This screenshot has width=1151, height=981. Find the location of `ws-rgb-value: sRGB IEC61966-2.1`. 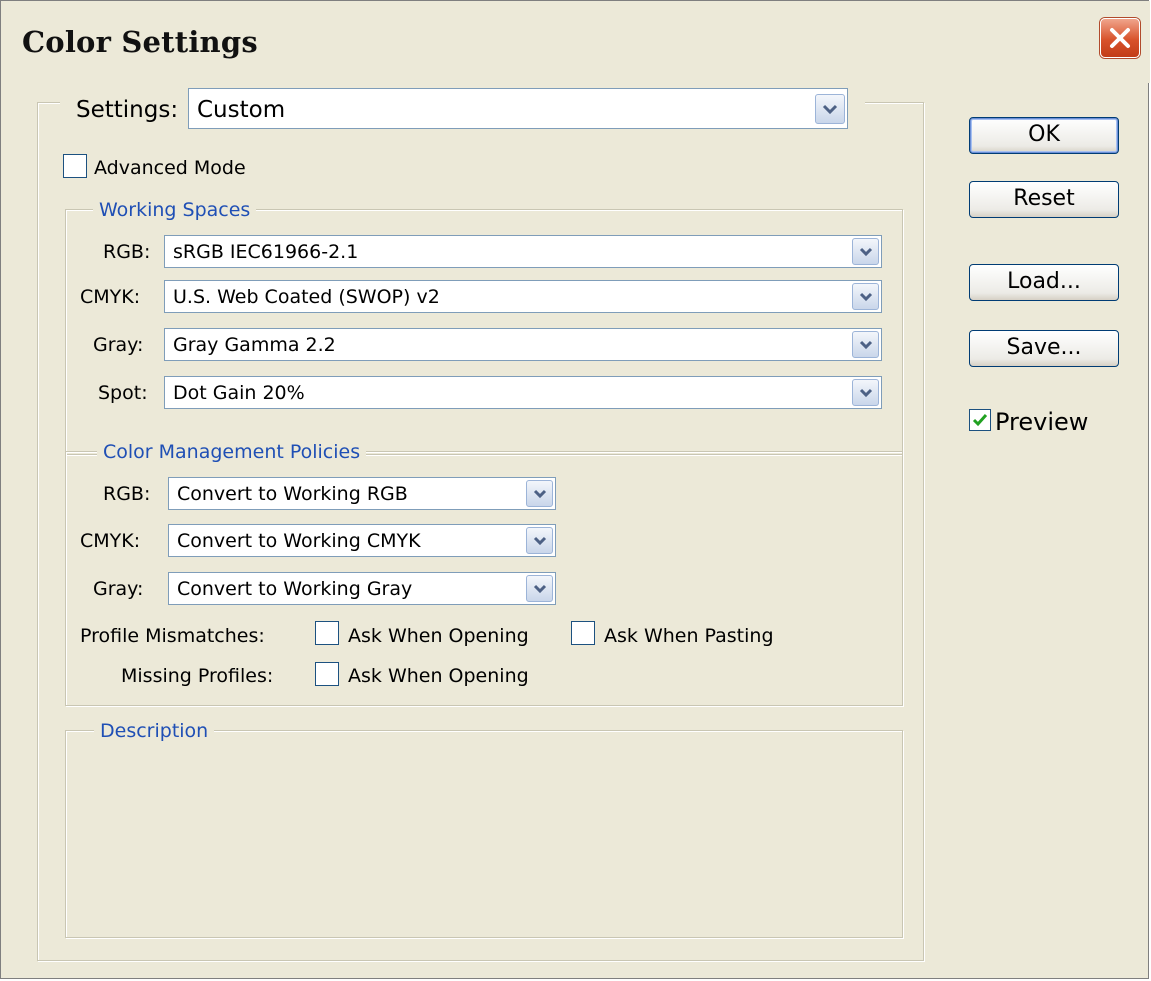

ws-rgb-value: sRGB IEC61966-2.1 is located at coordinates (266, 252).